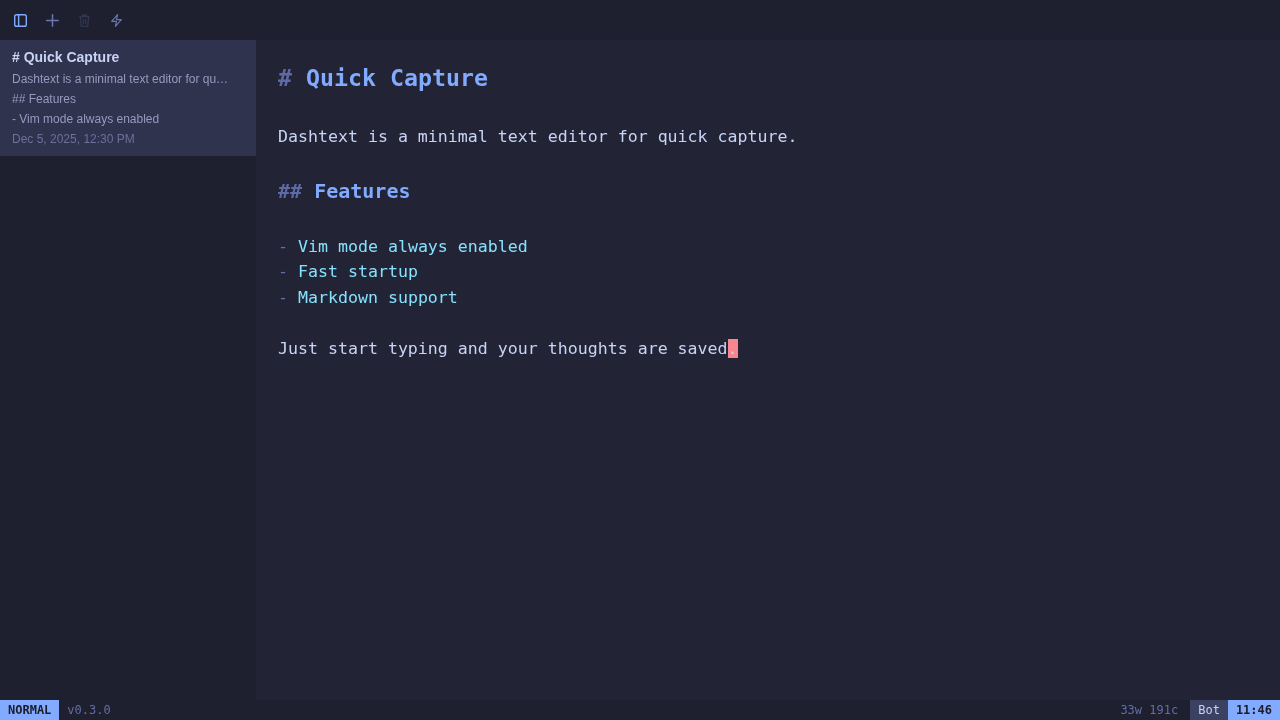  What do you see at coordinates (88, 710) in the screenshot?
I see `version-label: v0.3.0` at bounding box center [88, 710].